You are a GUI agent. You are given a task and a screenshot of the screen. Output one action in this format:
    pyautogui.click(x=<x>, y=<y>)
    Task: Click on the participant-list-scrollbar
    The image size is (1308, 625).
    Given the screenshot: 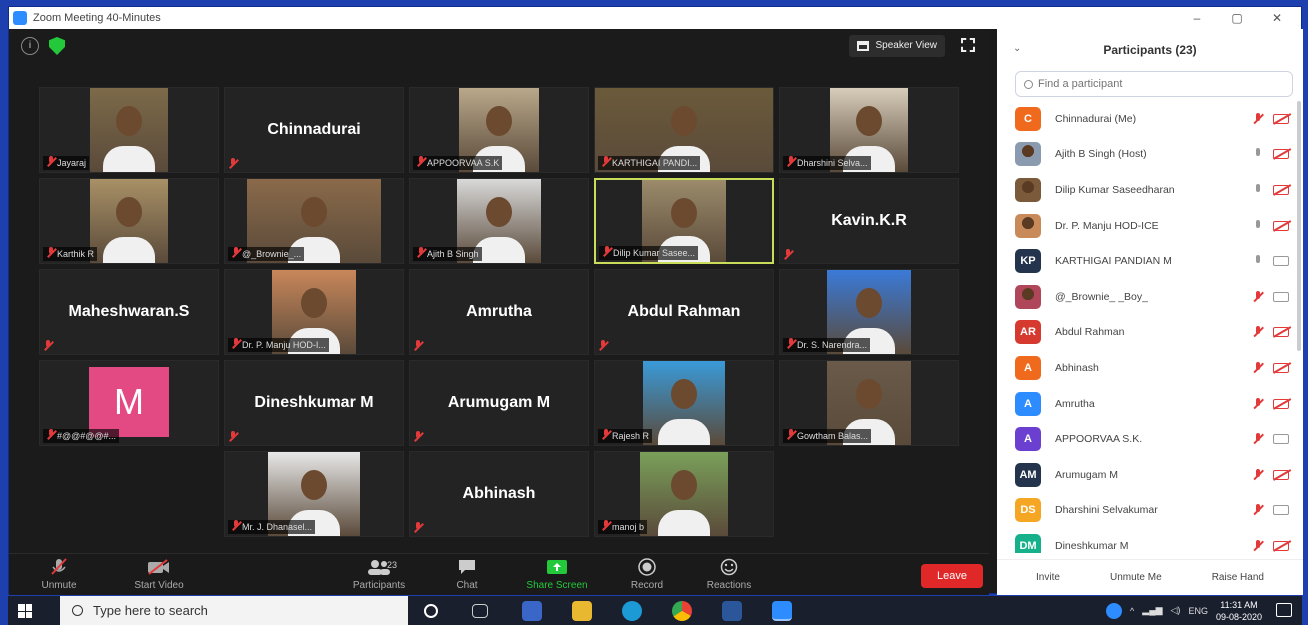 What is the action you would take?
    pyautogui.click(x=1299, y=226)
    